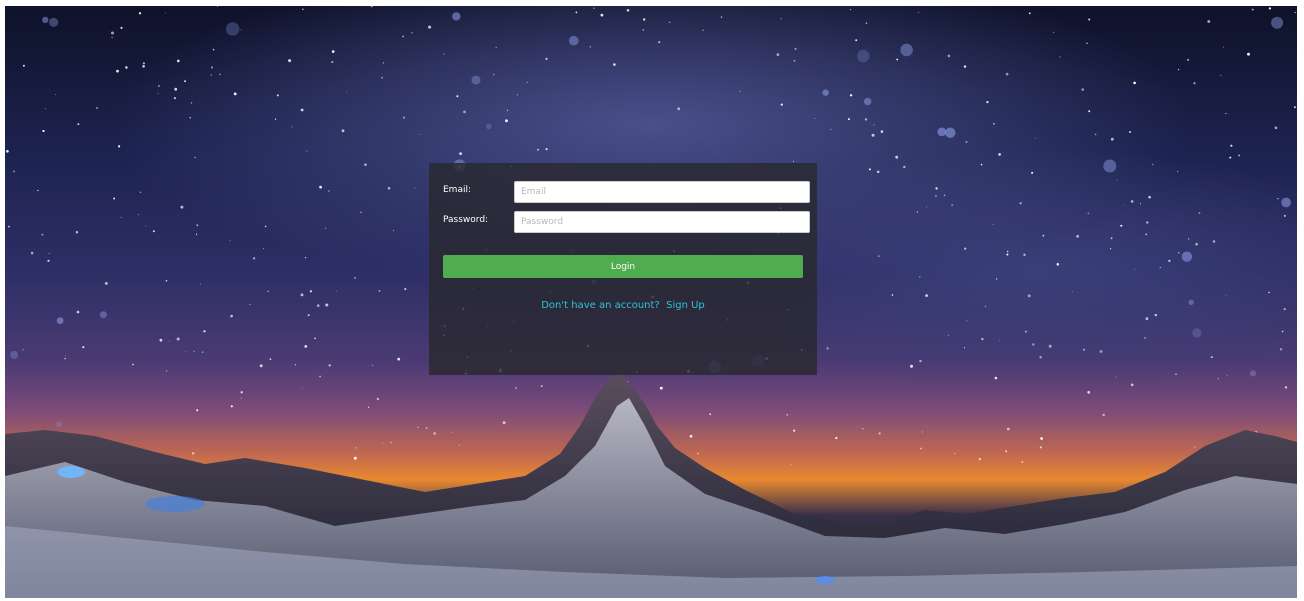 The width and height of the screenshot is (1304, 601). Describe the element at coordinates (685, 305) in the screenshot. I see `signup-link-text: Sign Up` at that location.